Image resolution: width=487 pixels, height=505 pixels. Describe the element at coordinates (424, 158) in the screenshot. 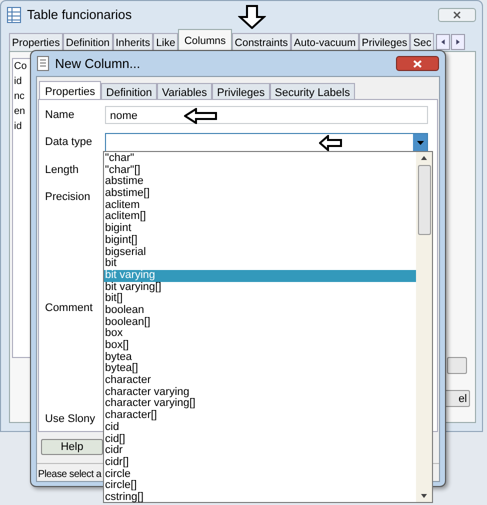

I see `scroll-up-icon` at that location.